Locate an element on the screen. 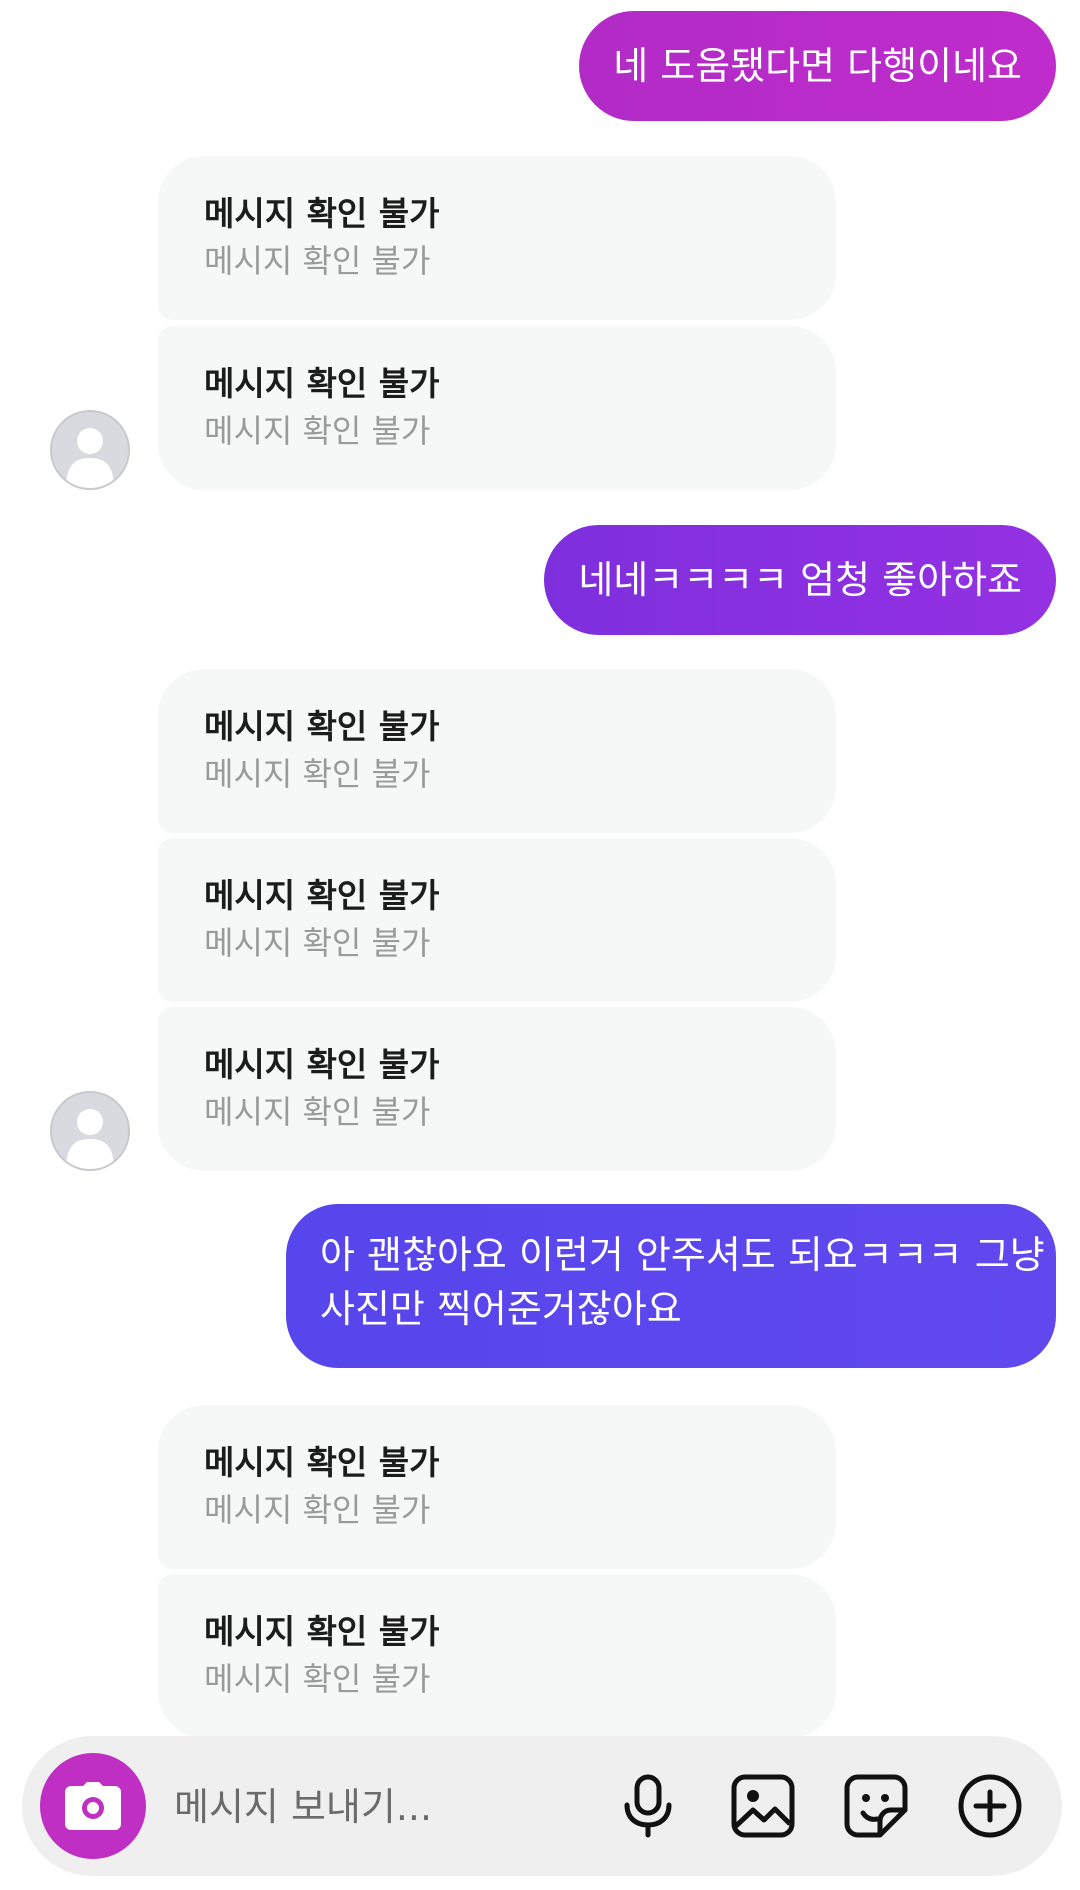  gallery-icon is located at coordinates (763, 1806).